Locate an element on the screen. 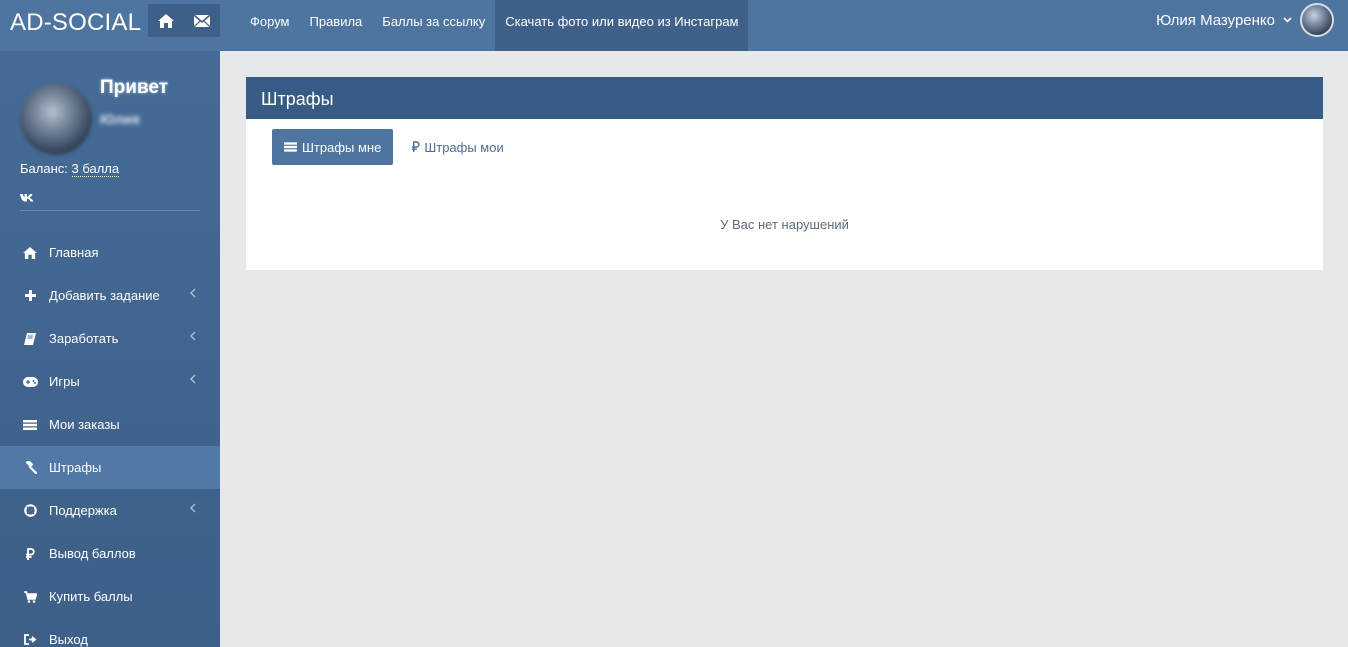 The height and width of the screenshot is (647, 1348). tab-my-penalties: Штрафы мои is located at coordinates (457, 147).